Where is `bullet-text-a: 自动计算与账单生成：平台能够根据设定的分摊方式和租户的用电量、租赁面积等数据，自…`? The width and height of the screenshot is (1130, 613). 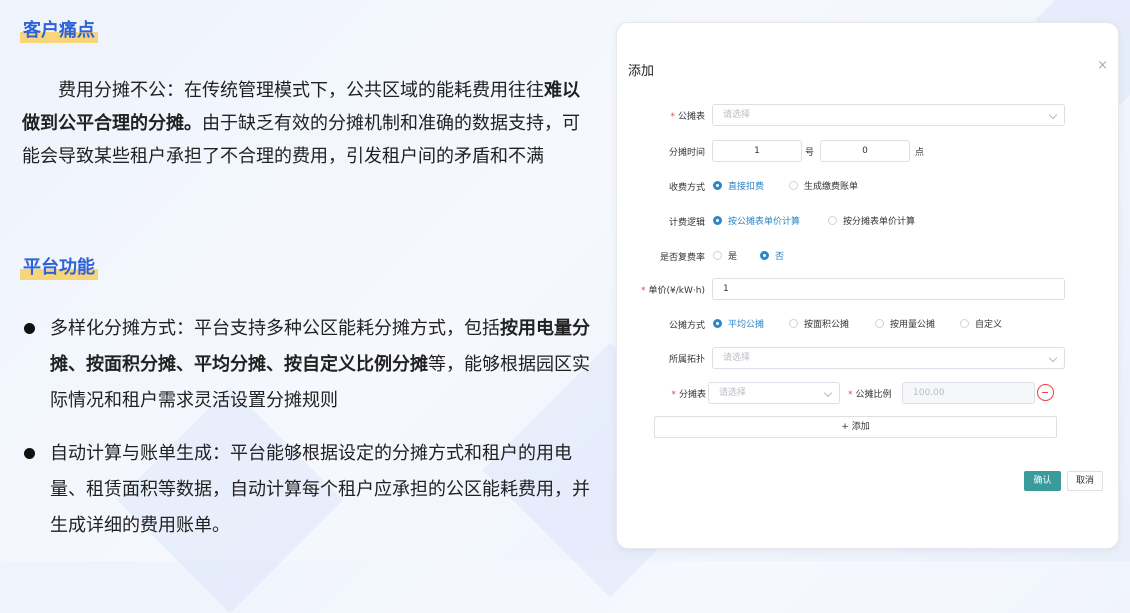
bullet-text-a: 自动计算与账单生成：平台能够根据设定的分摊方式和租户的用电量、租赁面积等数据，自… is located at coordinates (320, 489).